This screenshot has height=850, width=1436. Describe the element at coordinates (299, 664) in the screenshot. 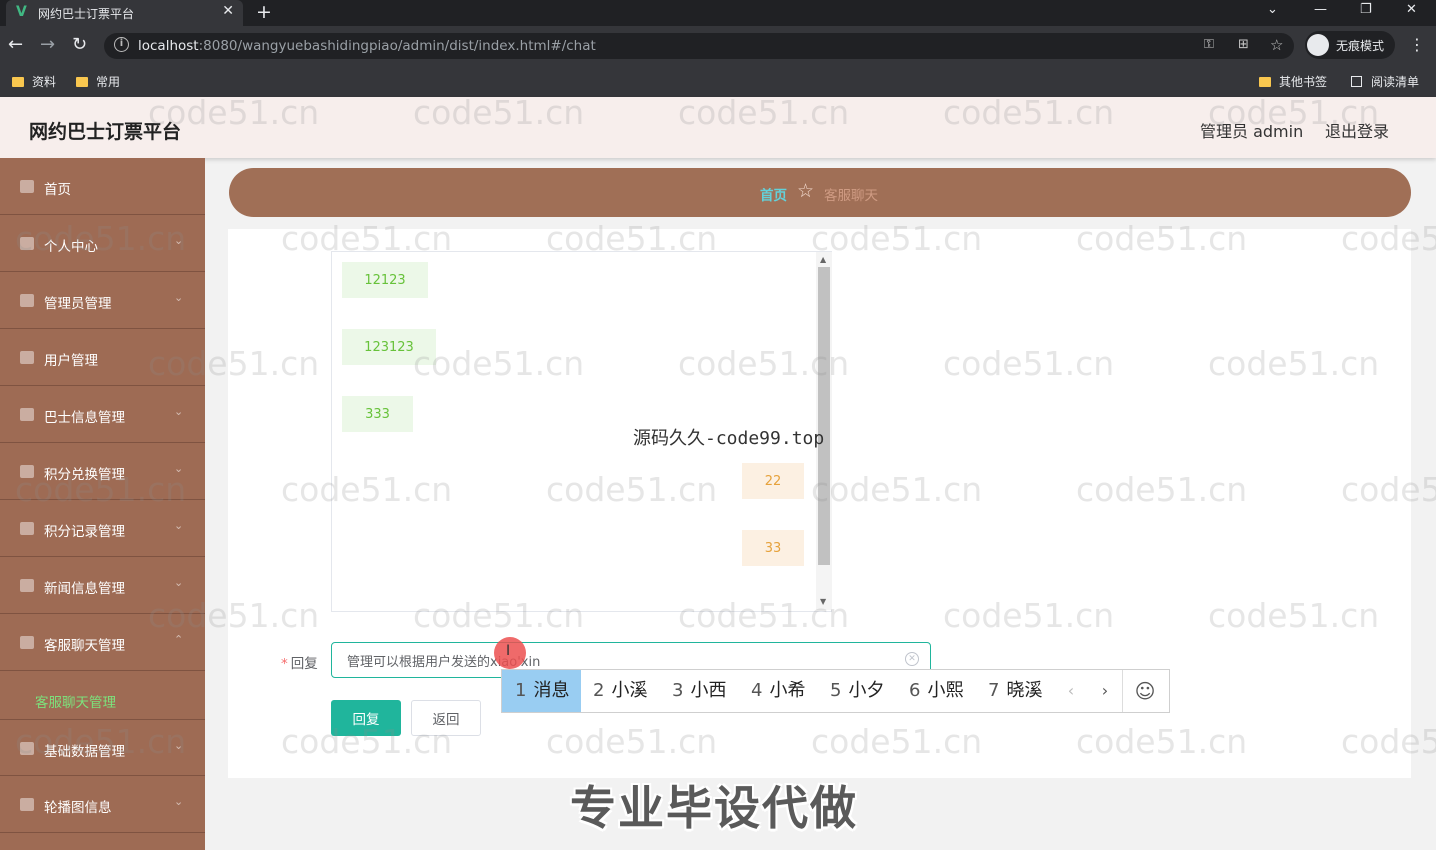

I see `reply-label: * 回复` at that location.